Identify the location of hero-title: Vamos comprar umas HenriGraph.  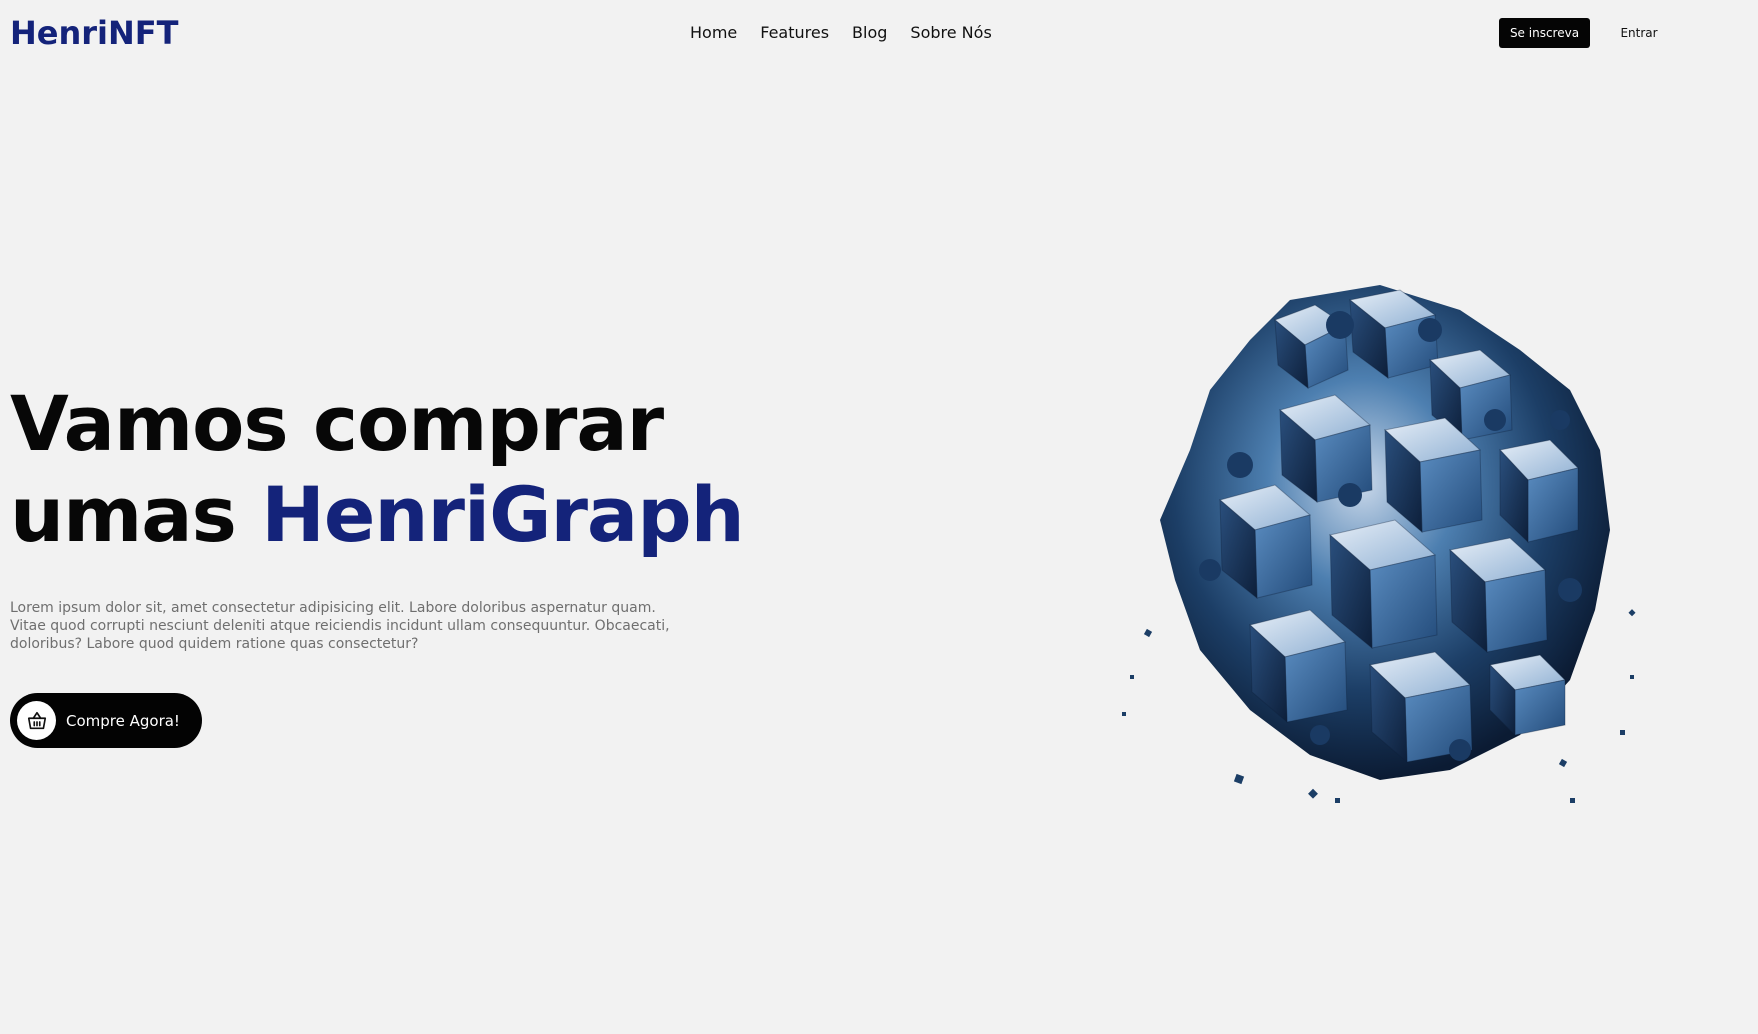
(377, 469).